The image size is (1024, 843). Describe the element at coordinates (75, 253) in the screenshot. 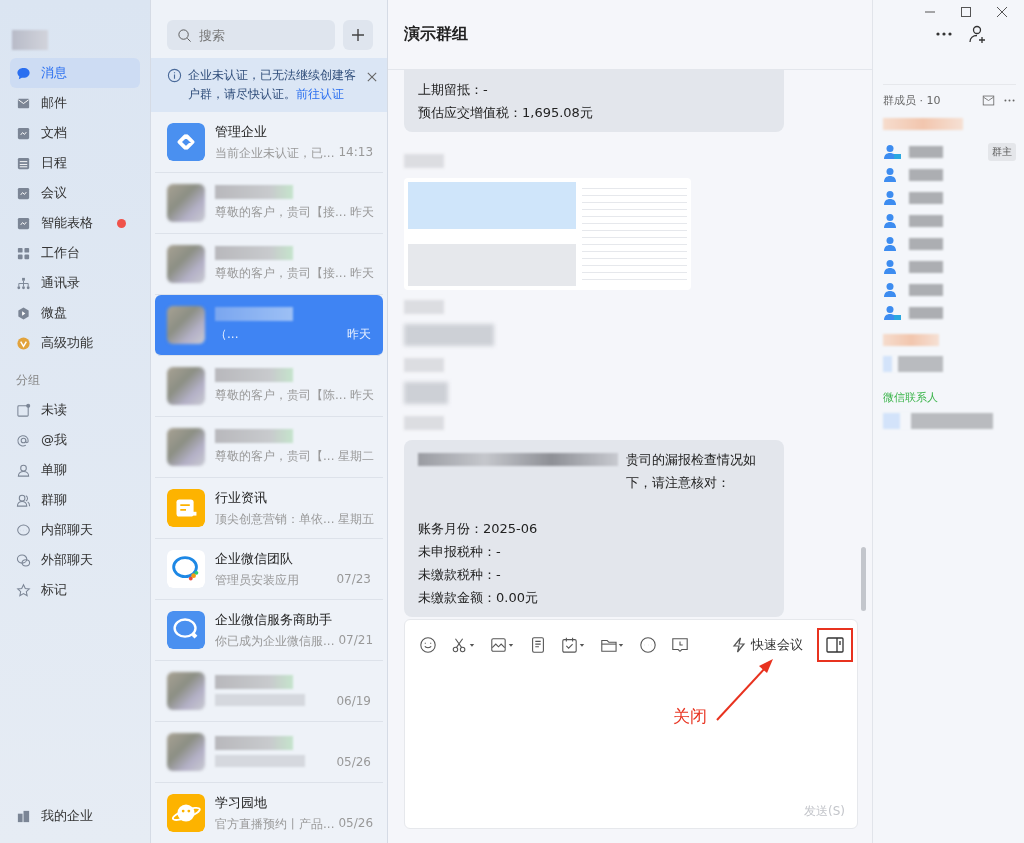

I see `nav-item: 工作台` at that location.